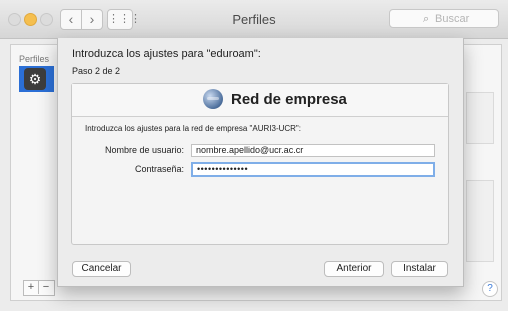 Image resolution: width=508 pixels, height=311 pixels. I want to click on search-placeholder: Buscar, so click(452, 19).